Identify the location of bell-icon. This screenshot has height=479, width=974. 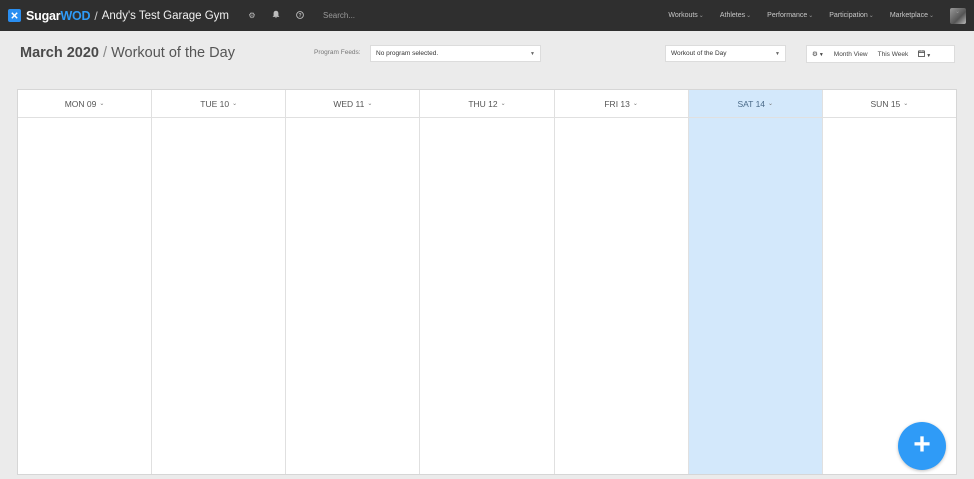
(276, 15).